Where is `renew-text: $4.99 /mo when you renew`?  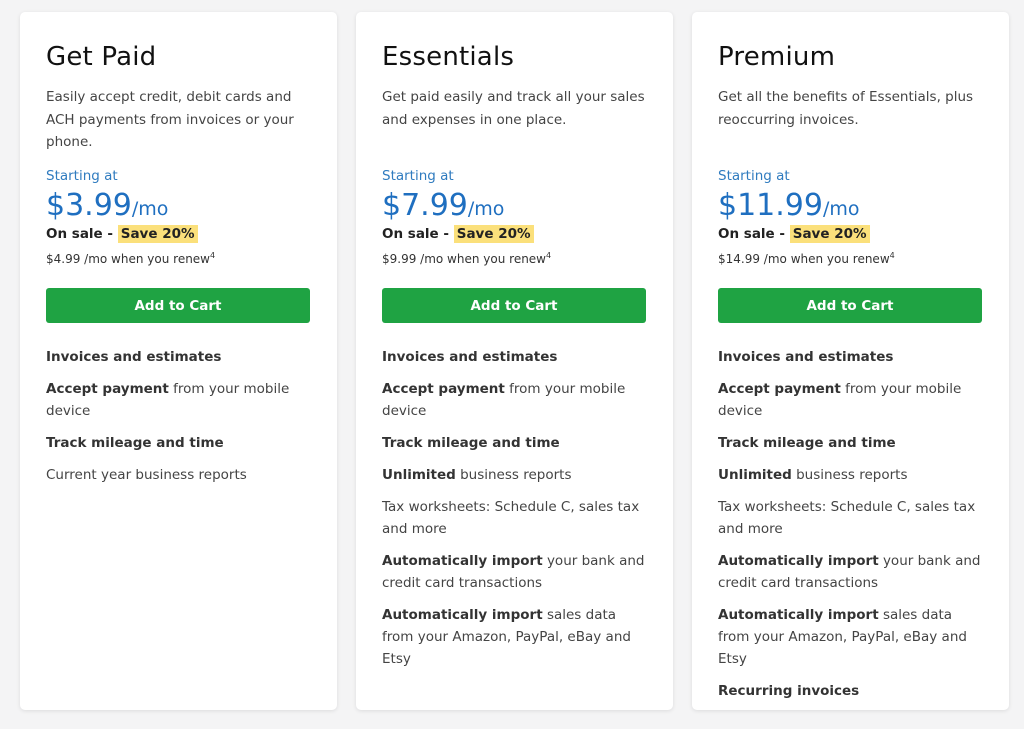 renew-text: $4.99 /mo when you renew is located at coordinates (128, 259).